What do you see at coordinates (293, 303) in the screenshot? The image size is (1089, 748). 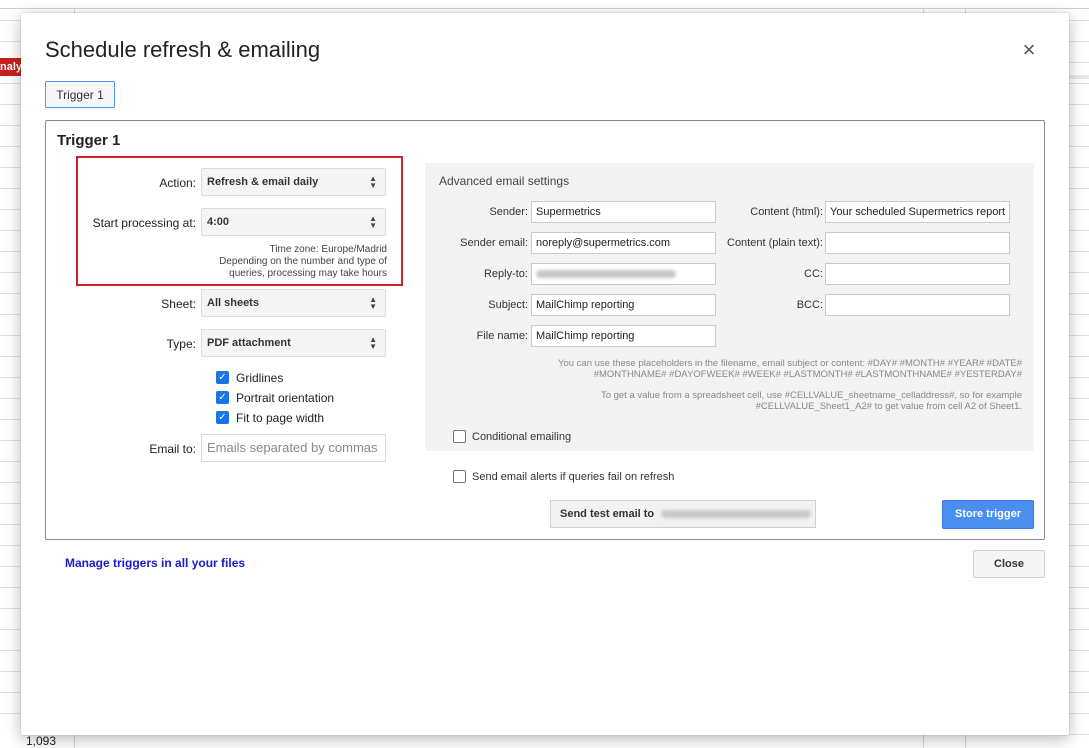 I see `sheet-select: All sheets ▲ ▼` at bounding box center [293, 303].